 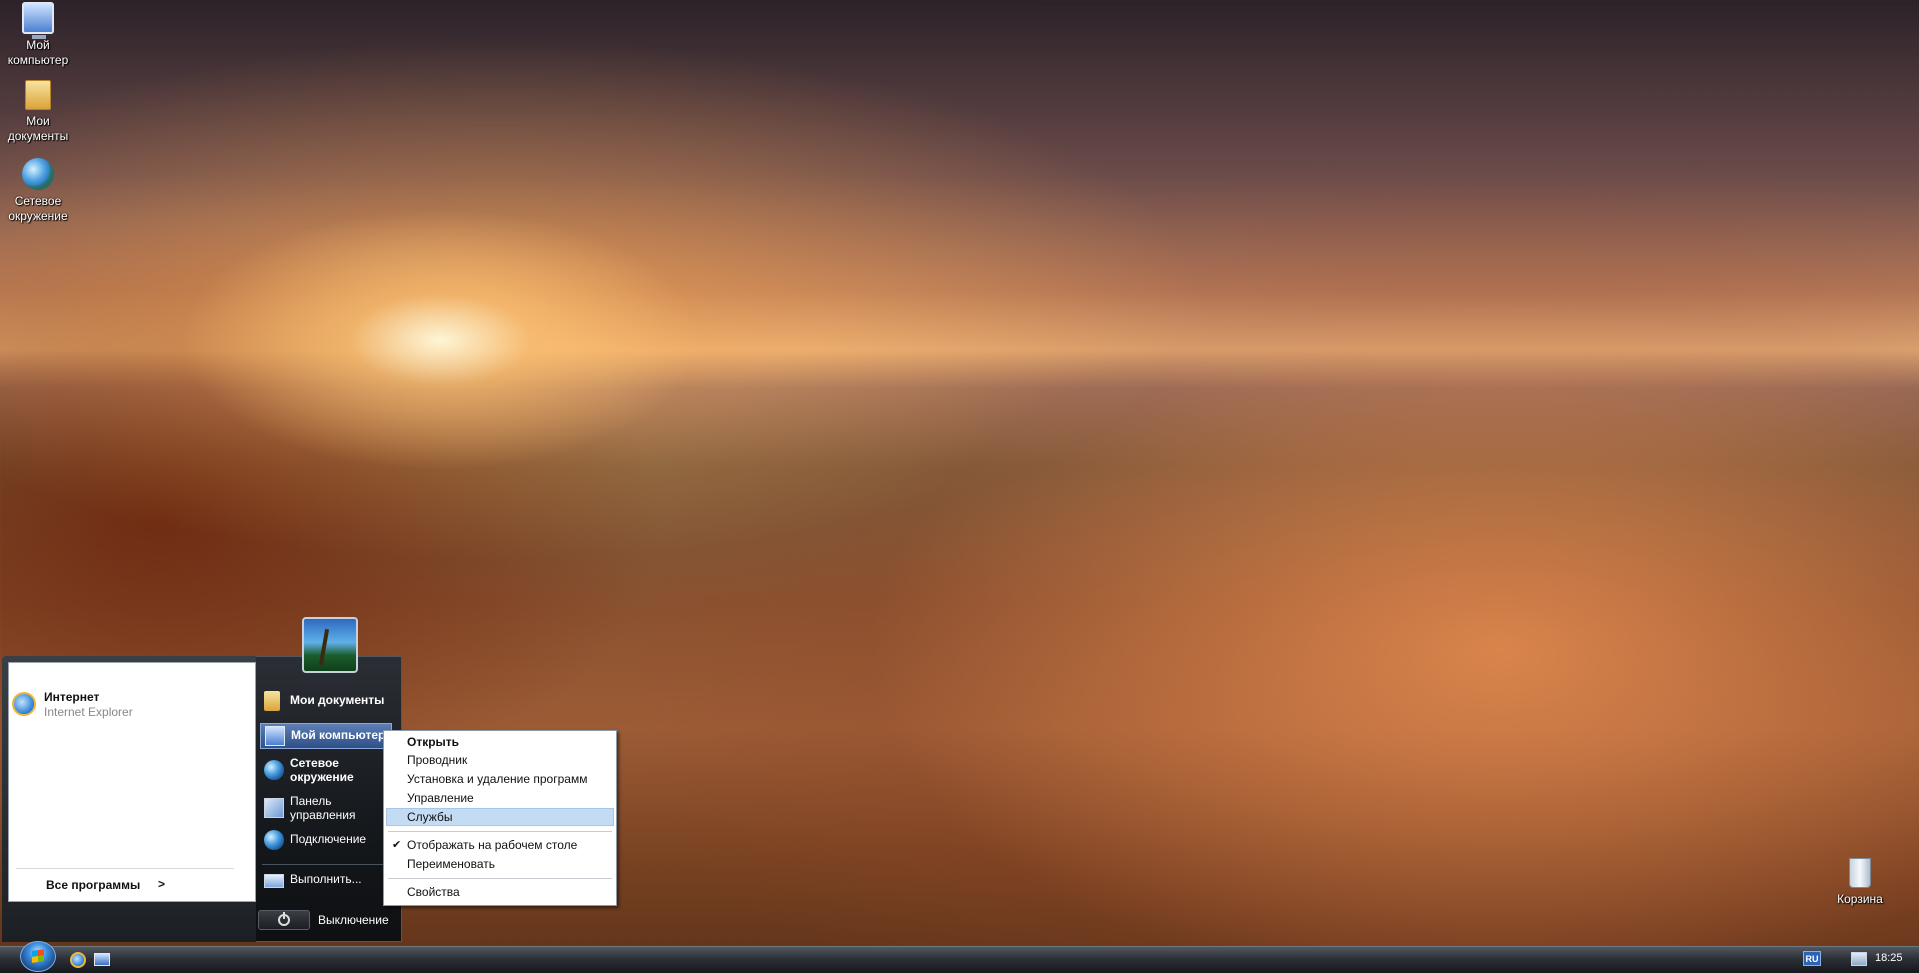 I want to click on user-picture, so click(x=330, y=645).